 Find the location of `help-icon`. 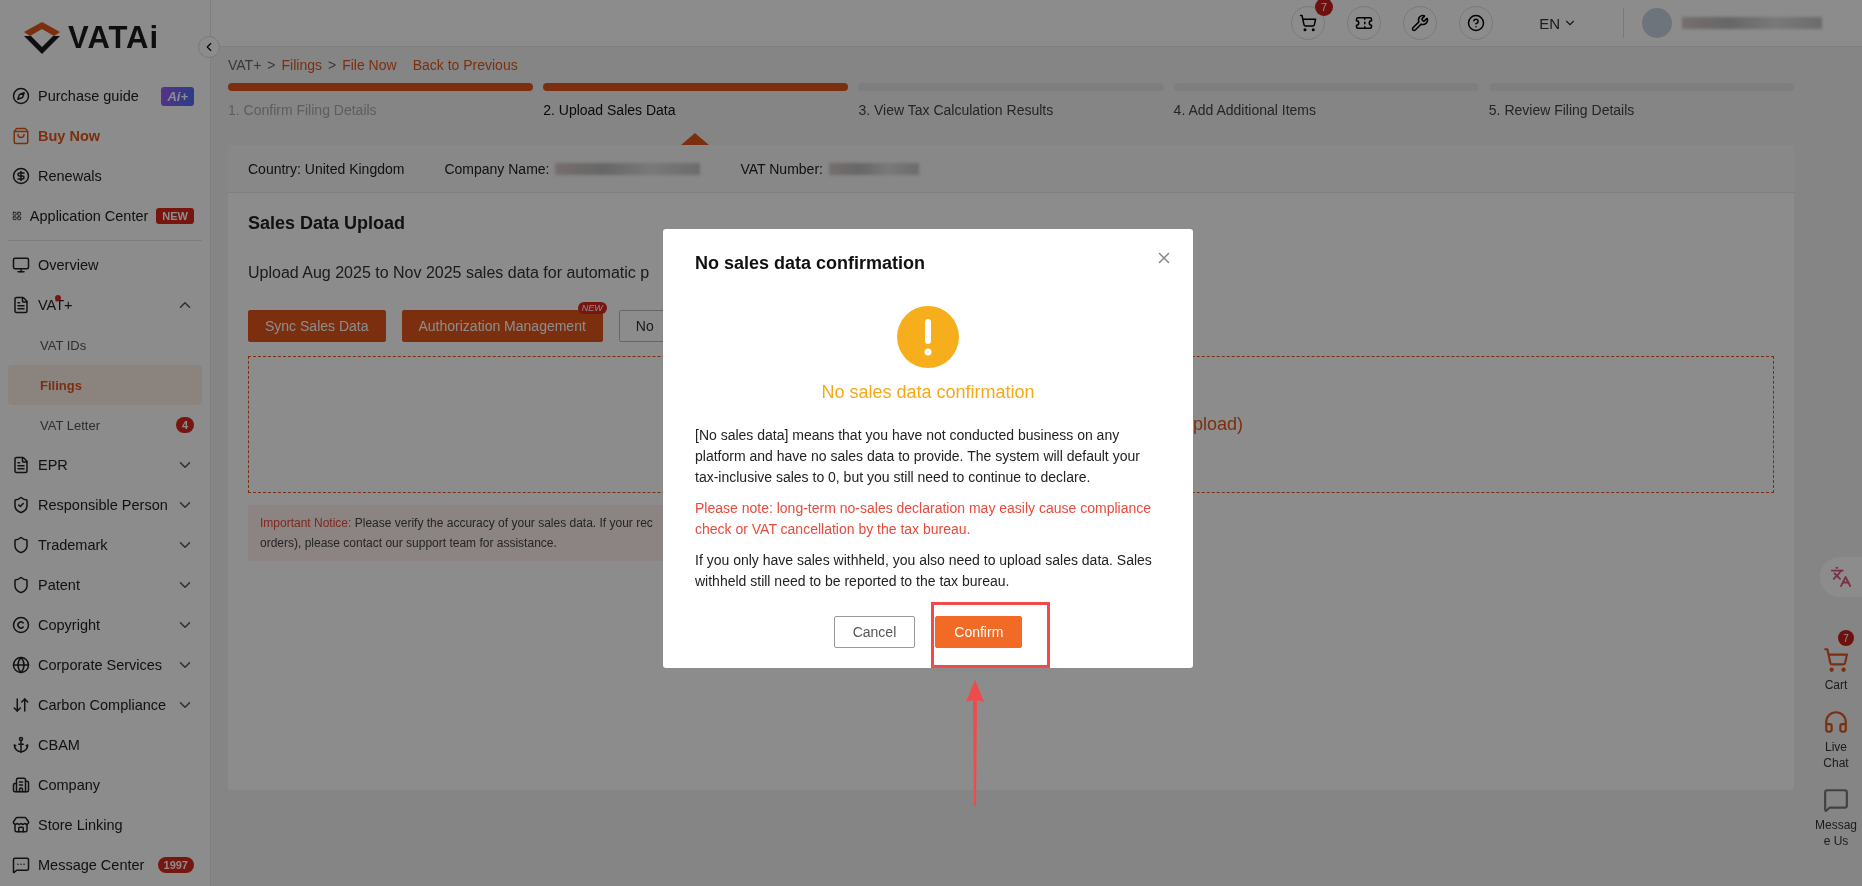

help-icon is located at coordinates (1476, 23).